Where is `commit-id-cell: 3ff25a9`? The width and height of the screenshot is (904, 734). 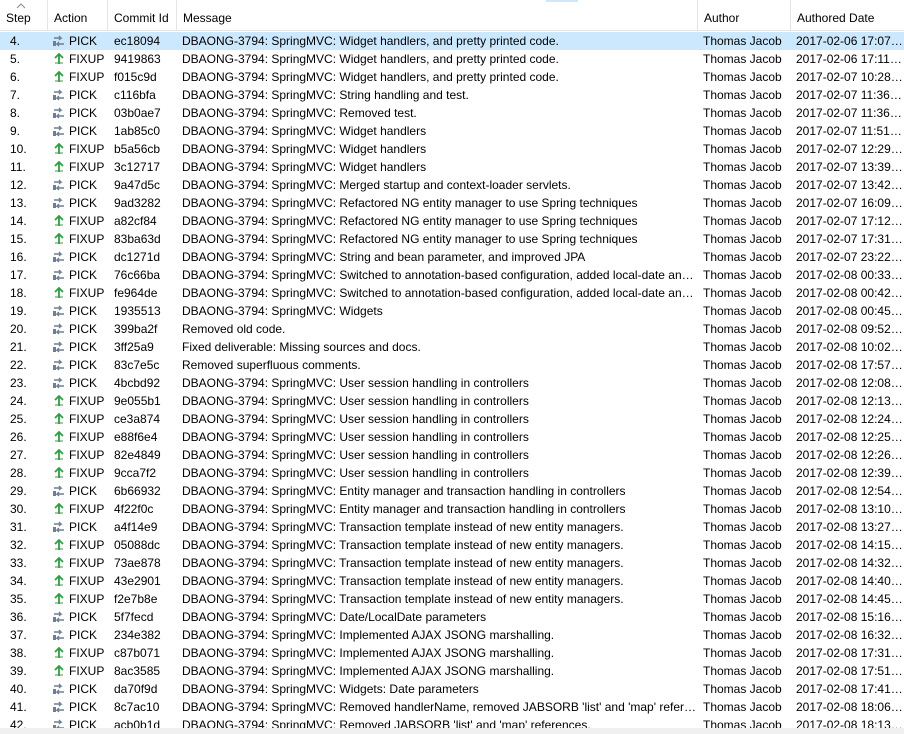 commit-id-cell: 3ff25a9 is located at coordinates (134, 347).